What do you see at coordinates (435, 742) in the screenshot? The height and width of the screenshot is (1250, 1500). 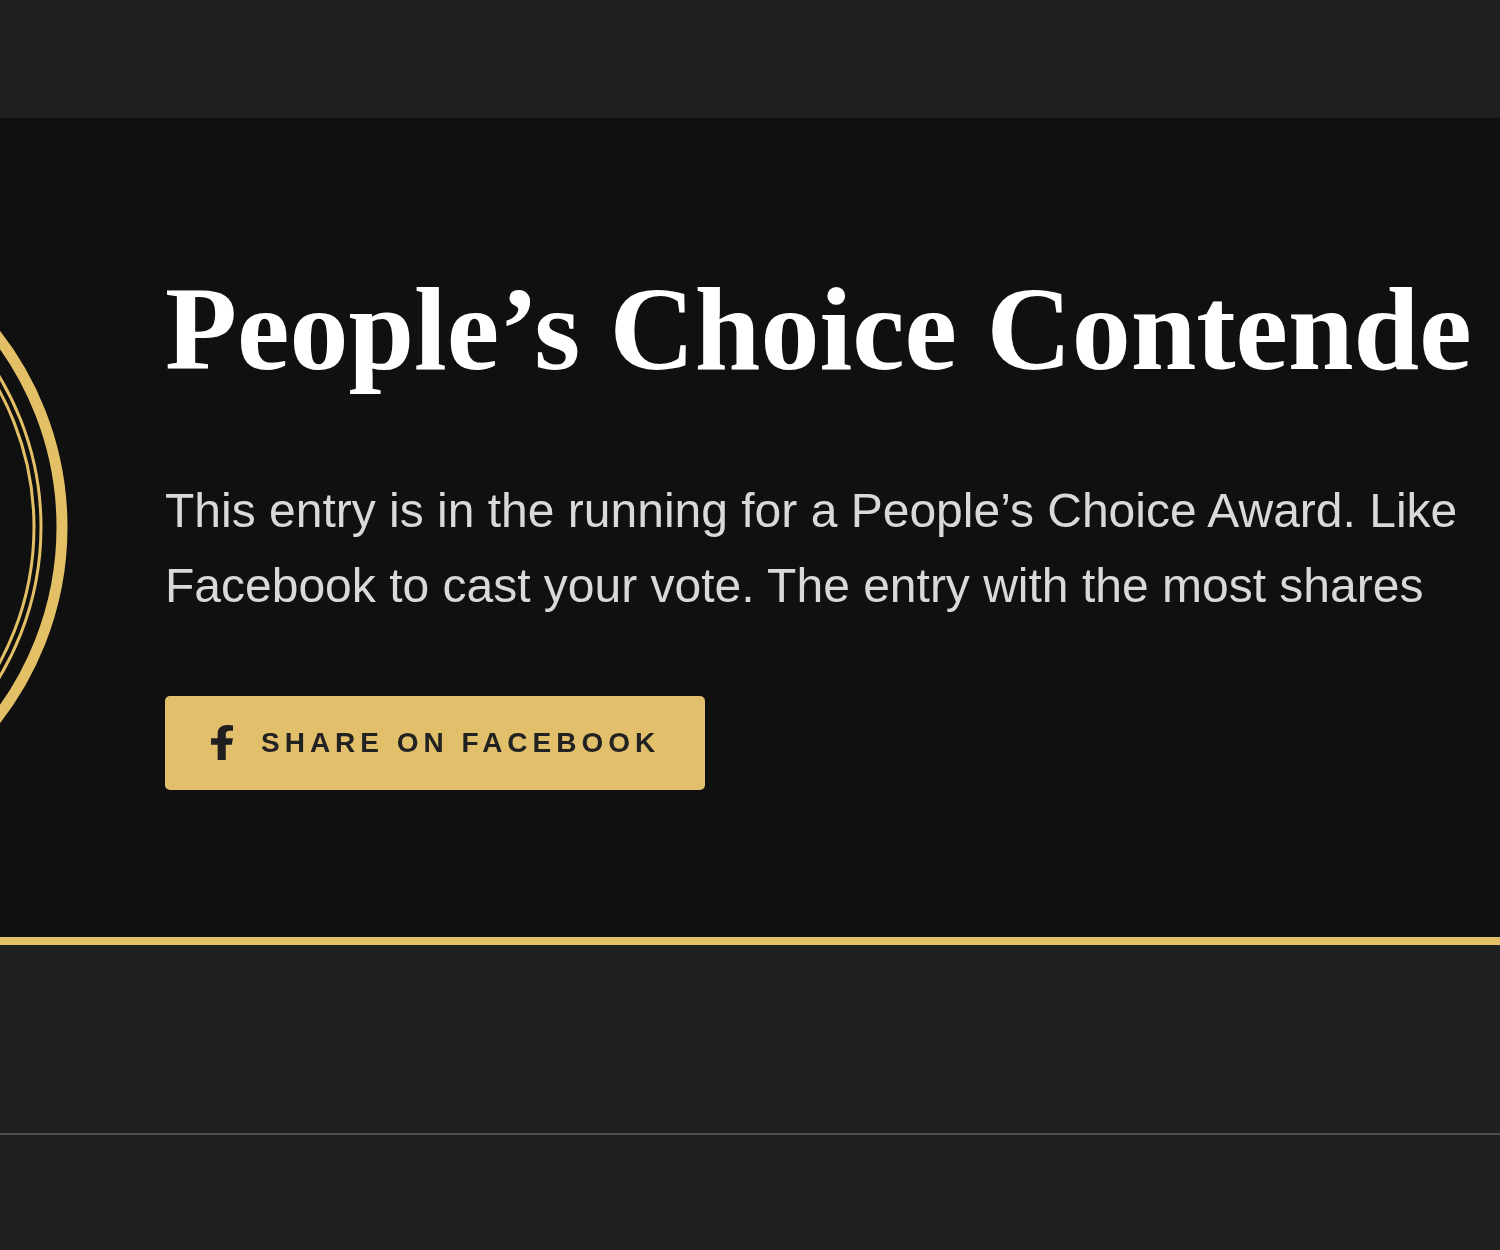 I see `share-on-facebook-button: SHARE ON FACEBOOK` at bounding box center [435, 742].